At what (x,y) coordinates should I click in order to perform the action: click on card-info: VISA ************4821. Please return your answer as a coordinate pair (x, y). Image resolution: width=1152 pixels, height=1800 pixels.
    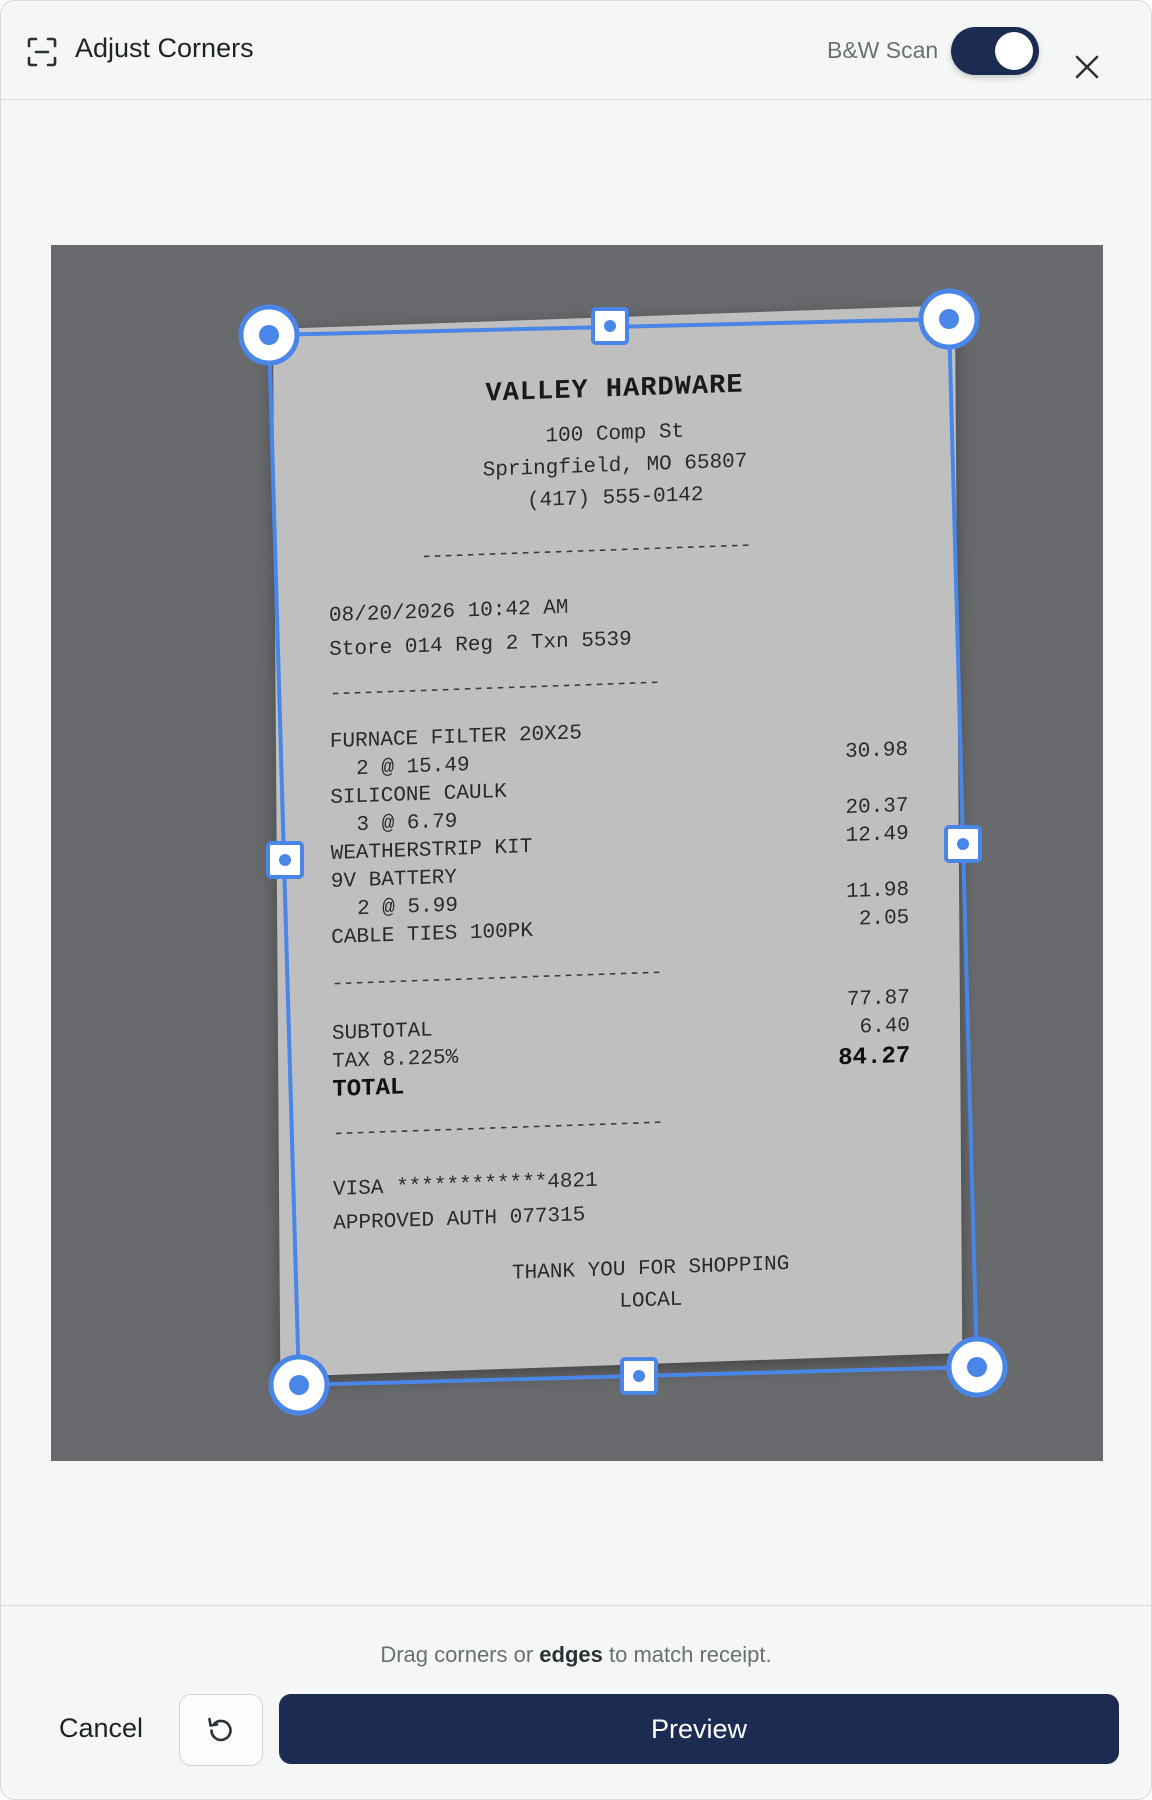
    Looking at the image, I should click on (465, 1185).